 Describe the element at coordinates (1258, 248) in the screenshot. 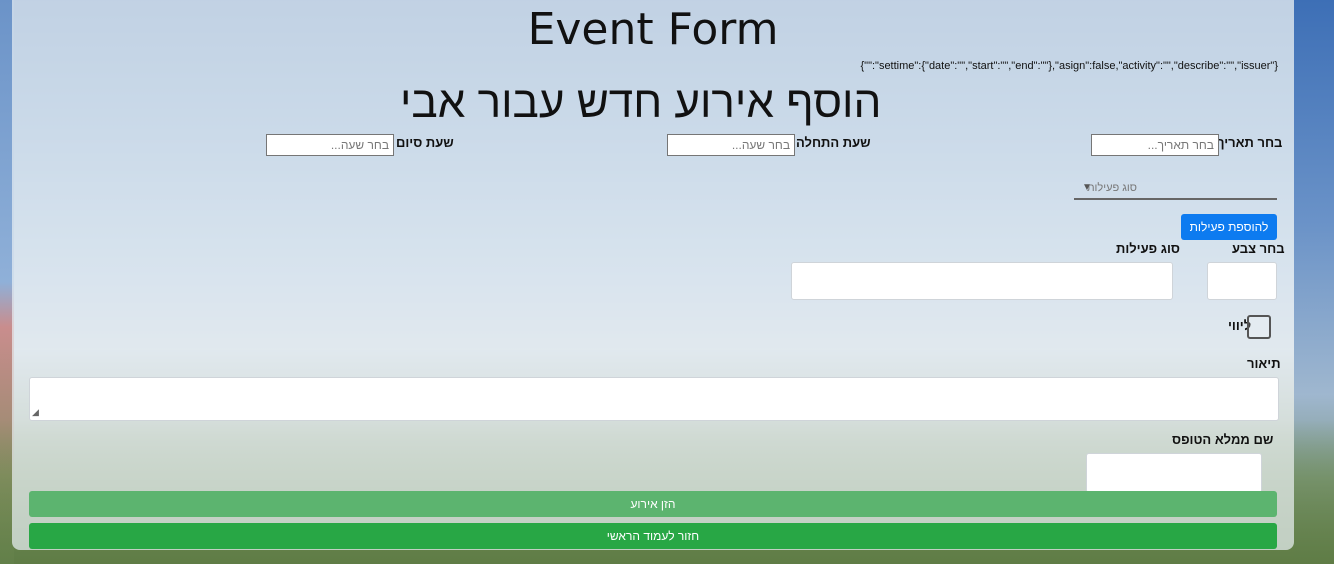

I see `color-label: בחר צבע` at that location.